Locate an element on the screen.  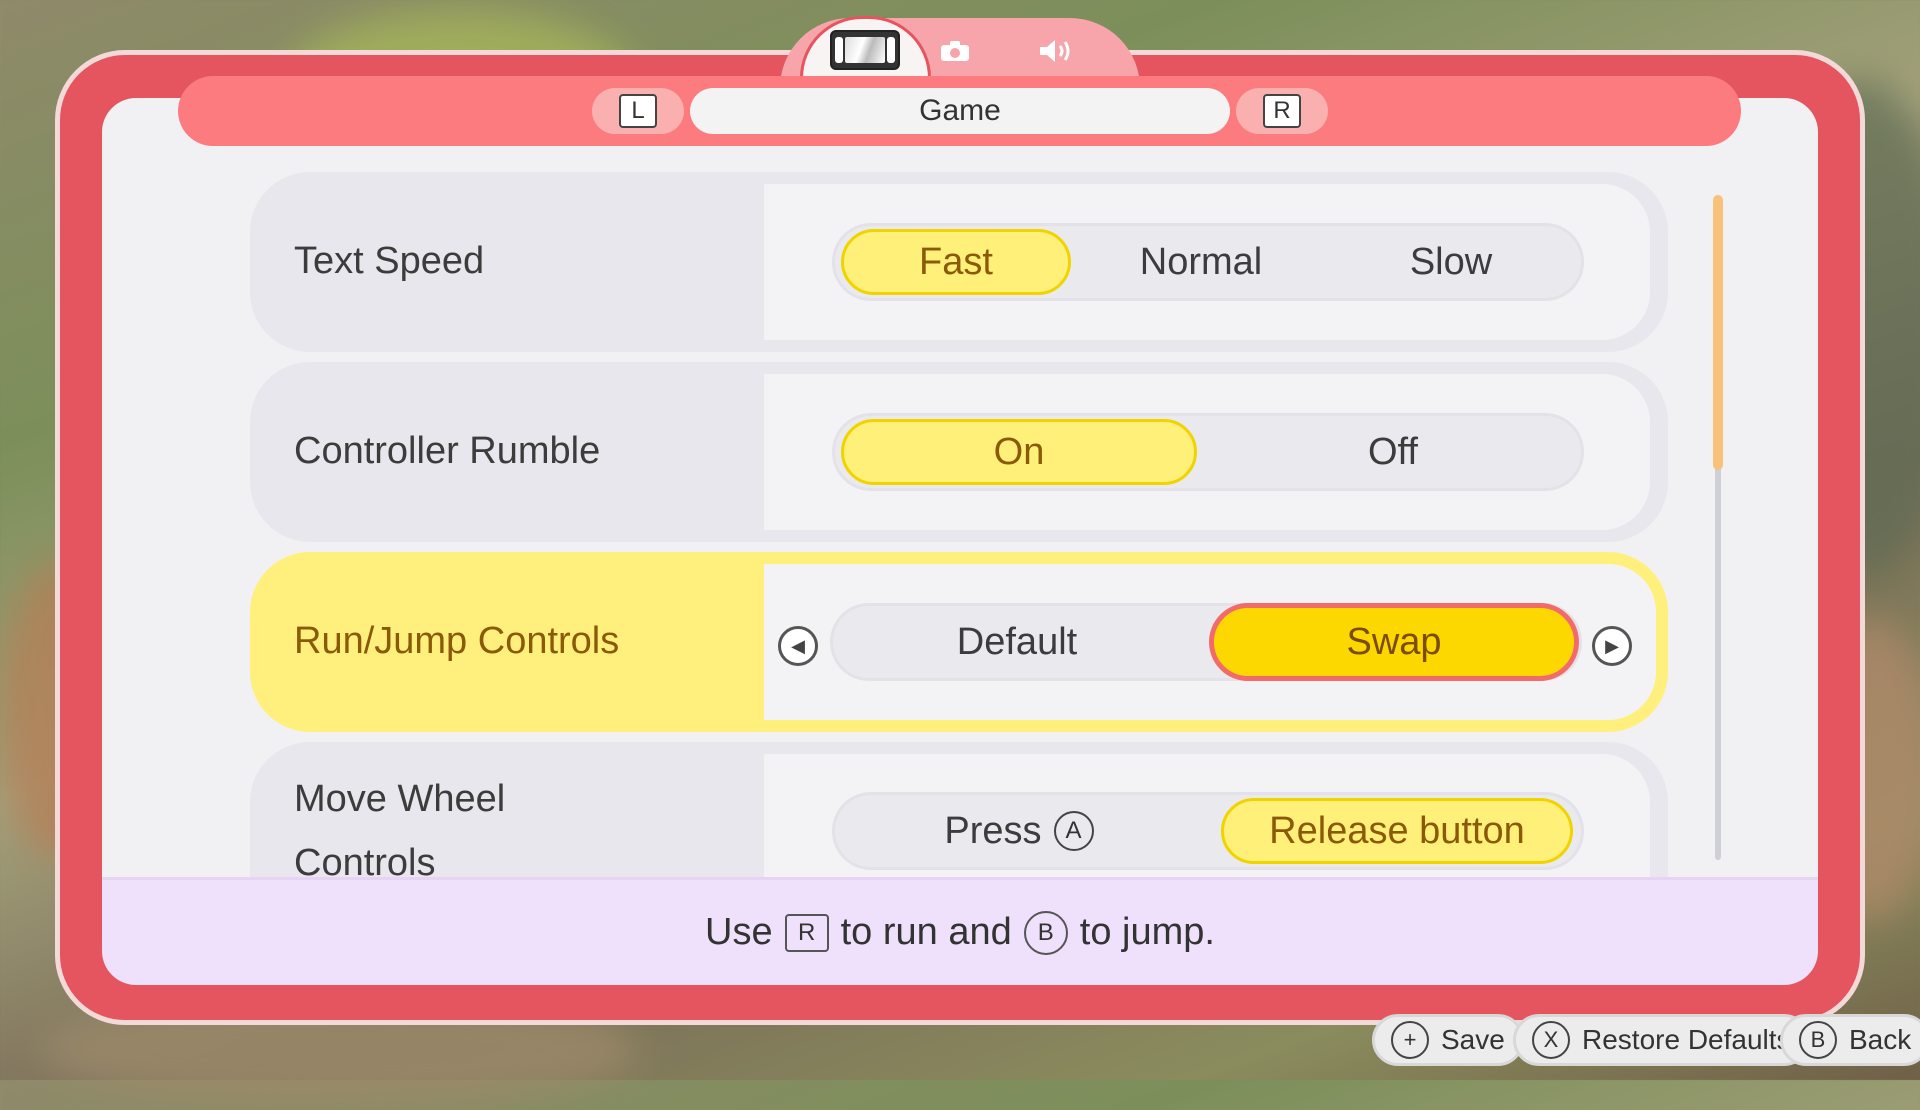
prev-tab-button: L is located at coordinates (638, 111).